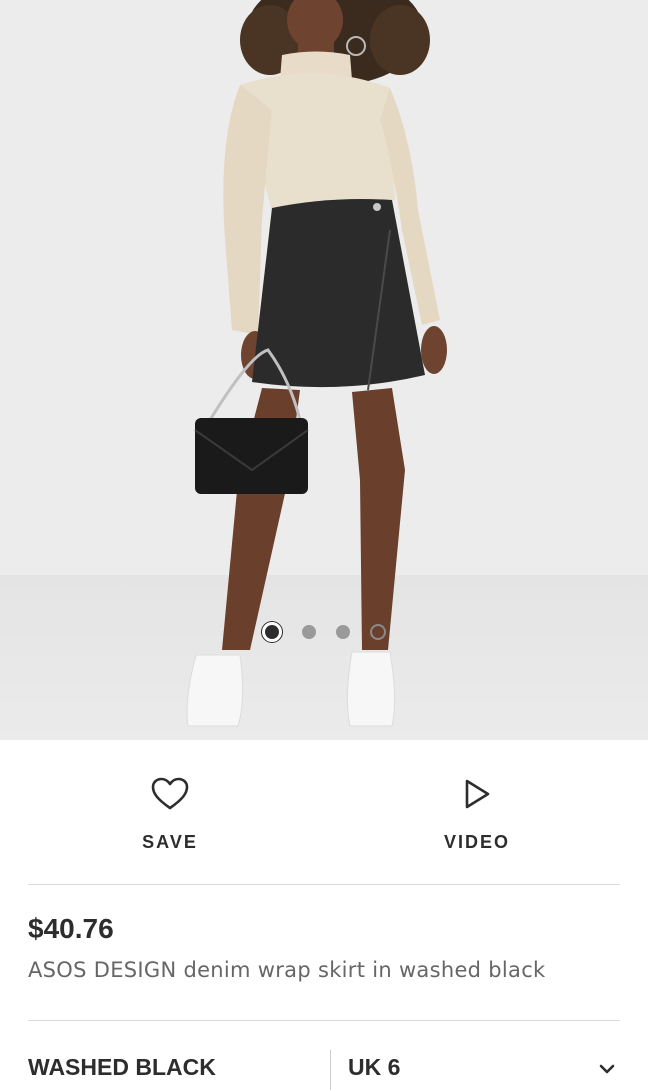  What do you see at coordinates (330, 1070) in the screenshot?
I see `selector-separator` at bounding box center [330, 1070].